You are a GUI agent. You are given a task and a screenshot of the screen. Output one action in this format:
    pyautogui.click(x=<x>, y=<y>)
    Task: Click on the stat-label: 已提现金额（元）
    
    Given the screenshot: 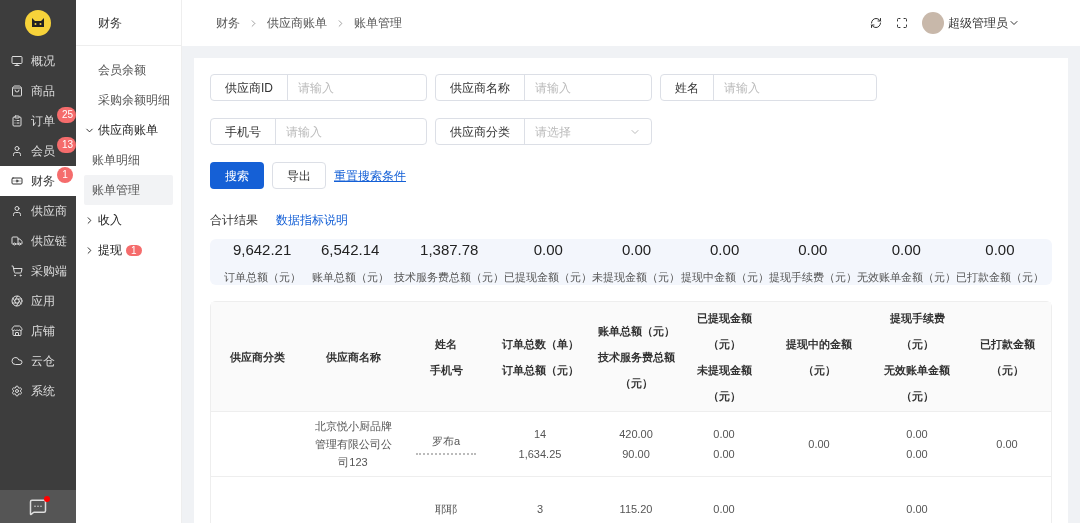 What is the action you would take?
    pyautogui.click(x=548, y=277)
    